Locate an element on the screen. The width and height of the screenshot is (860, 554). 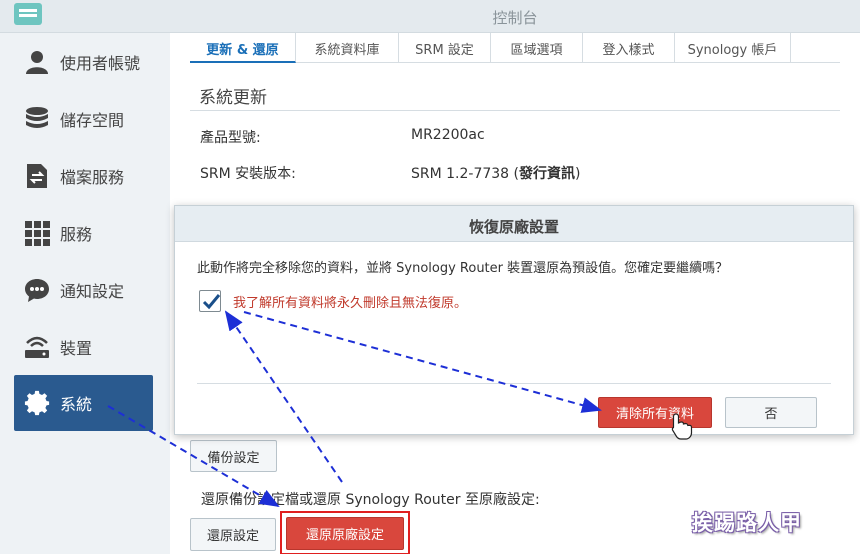
backup-settings-button: 備份設定 is located at coordinates (233, 456).